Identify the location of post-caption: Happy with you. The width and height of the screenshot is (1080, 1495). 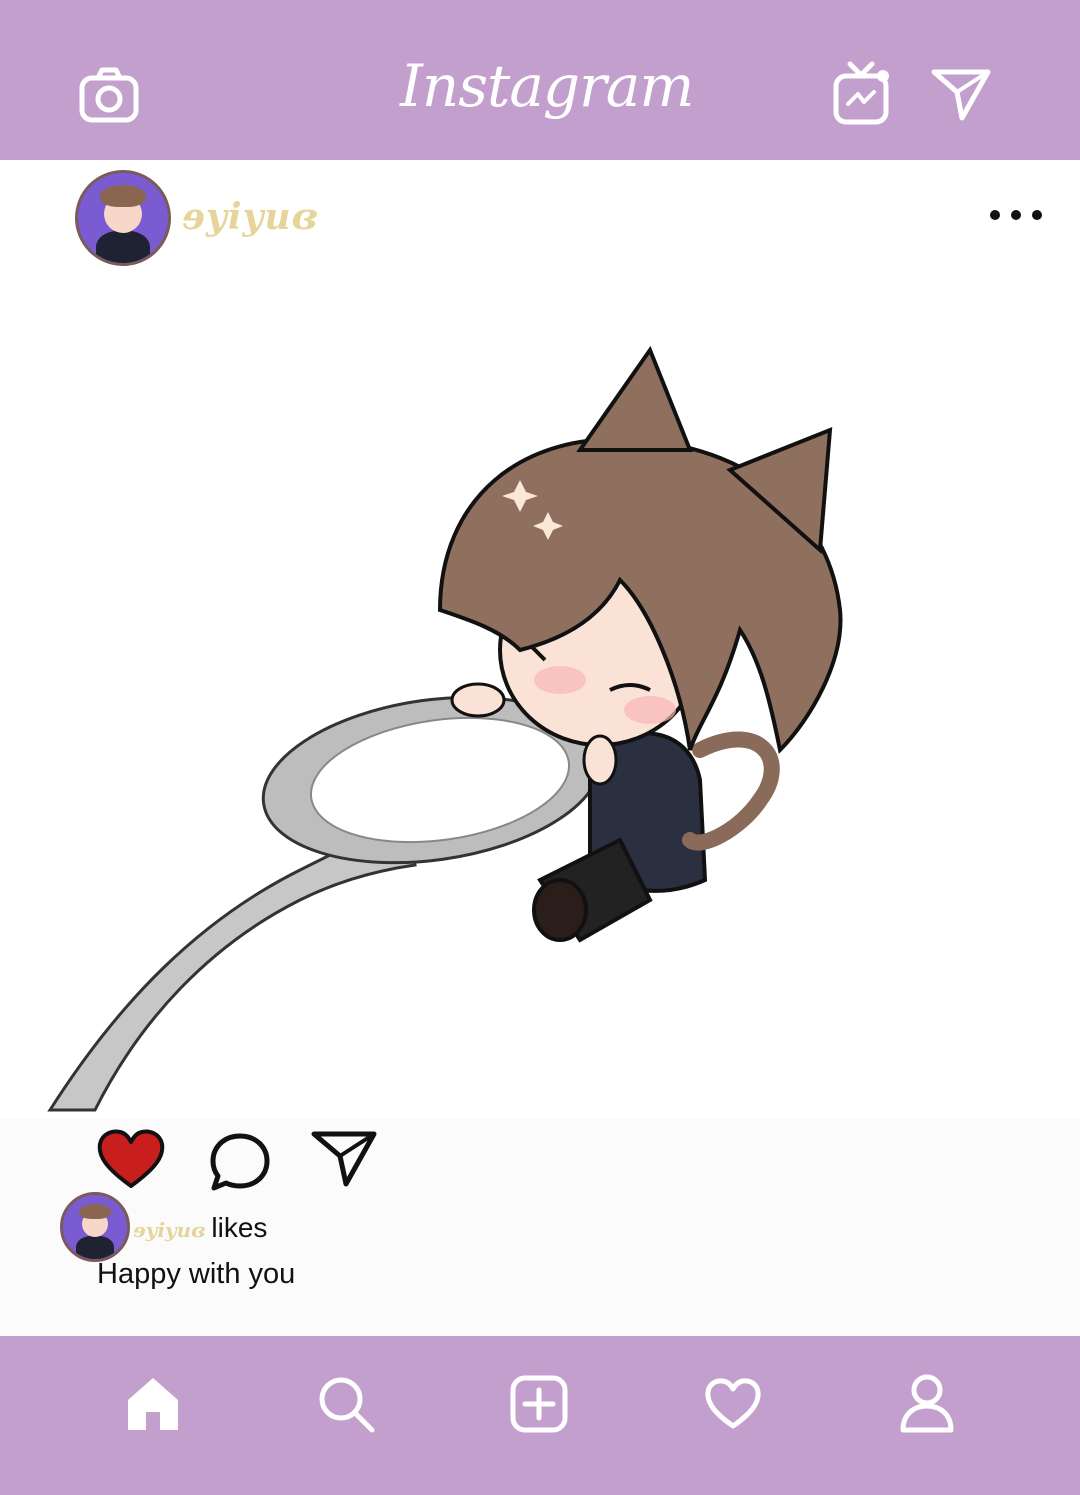
(196, 1274).